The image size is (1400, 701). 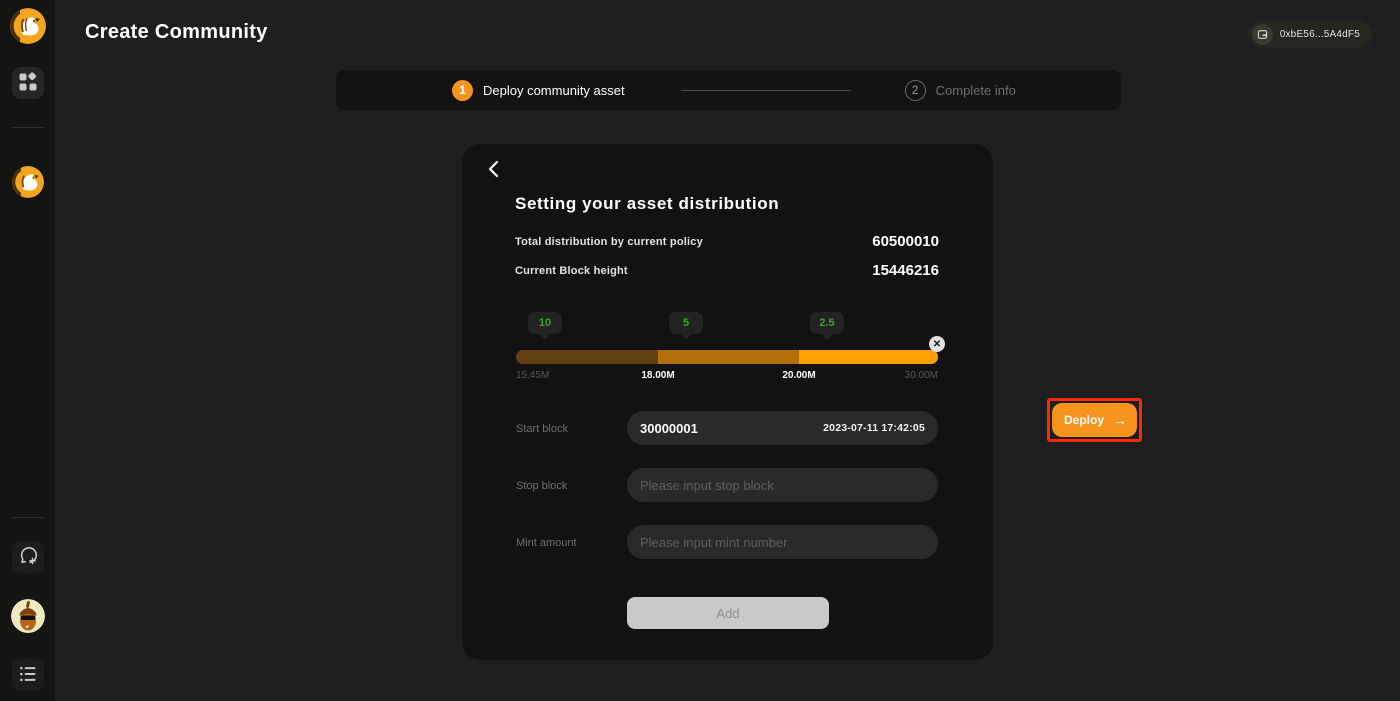 I want to click on step-deploy-community-asset: 1 Deploy community asset, so click(x=538, y=90).